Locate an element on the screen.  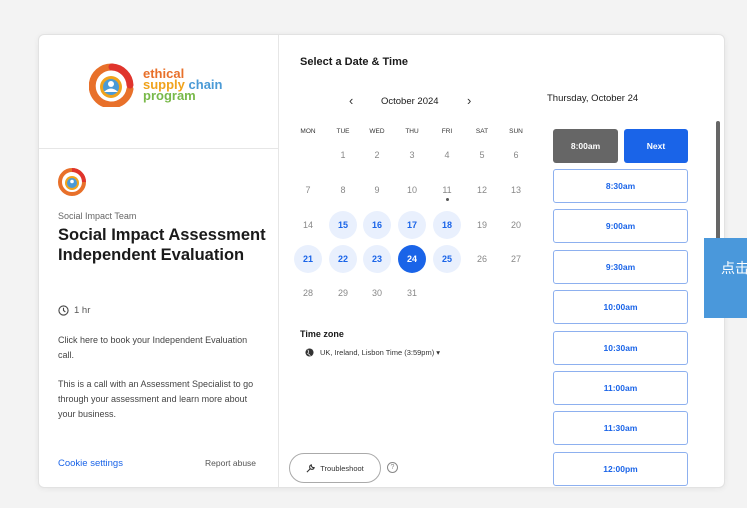
calendar-day-12: 12 is located at coordinates (481, 190).